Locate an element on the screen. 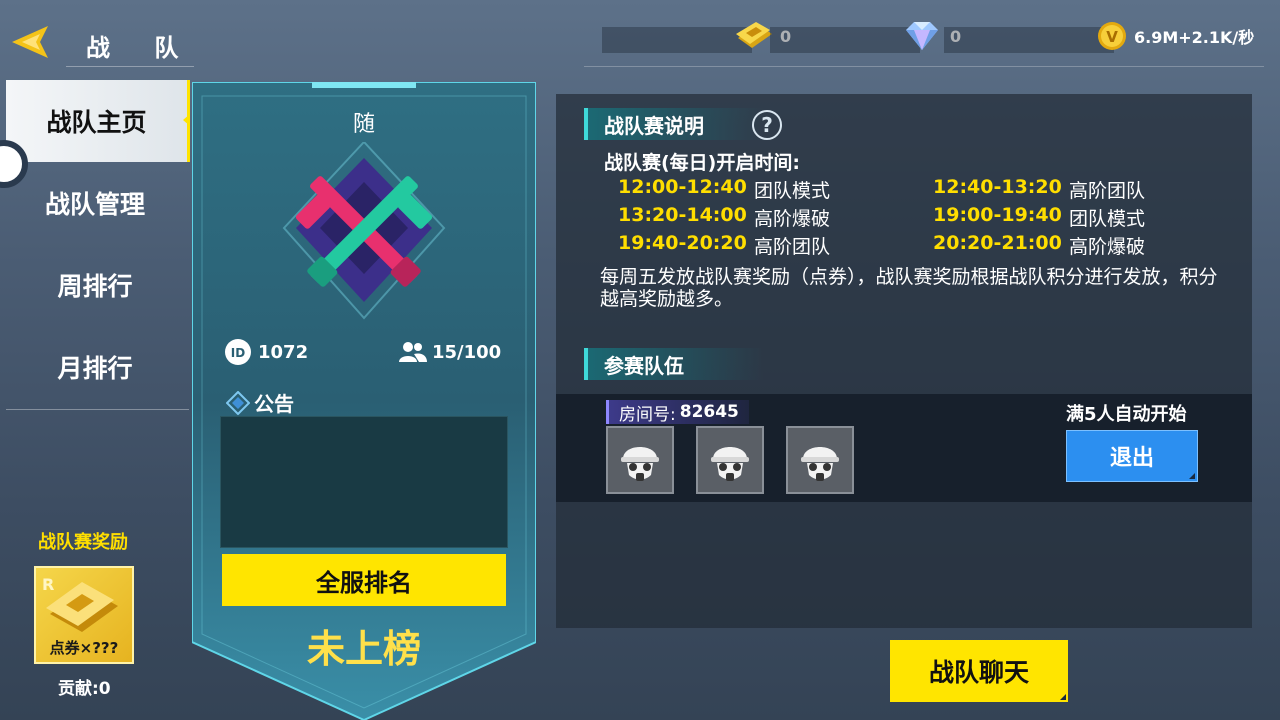 Image resolution: width=1280 pixels, height=720 pixels. diamond-balance: 0 is located at coordinates (856, 36).